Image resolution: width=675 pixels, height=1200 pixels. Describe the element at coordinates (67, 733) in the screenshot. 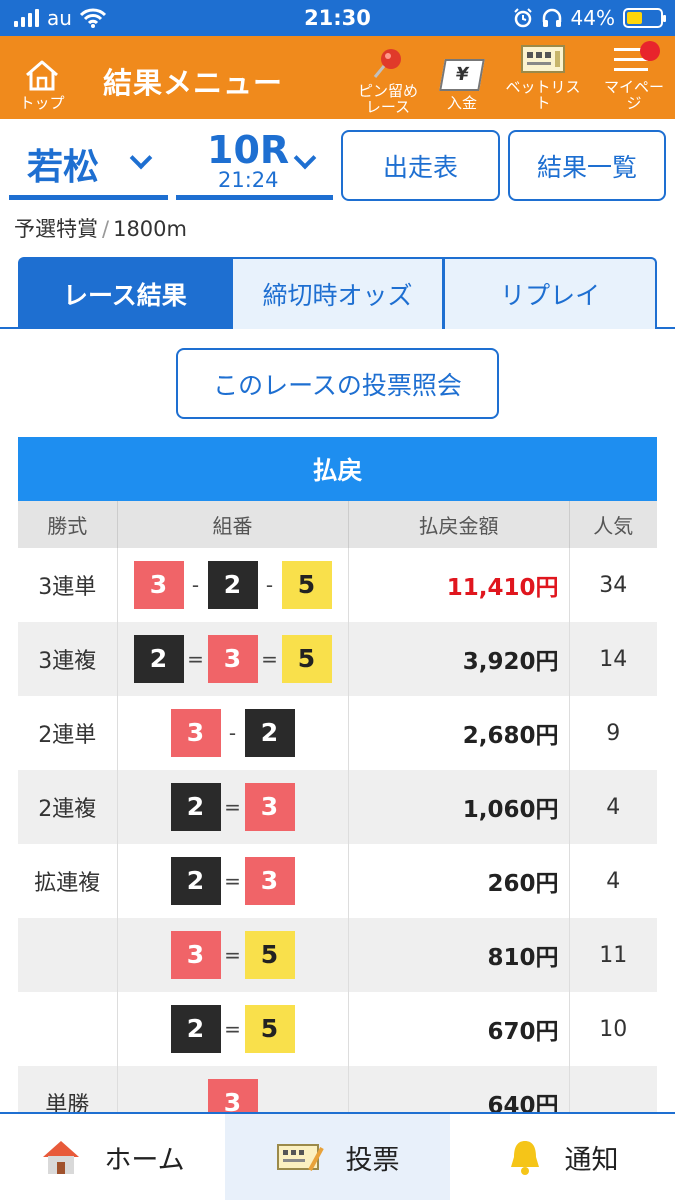

I see `bet-type: 2連単` at that location.